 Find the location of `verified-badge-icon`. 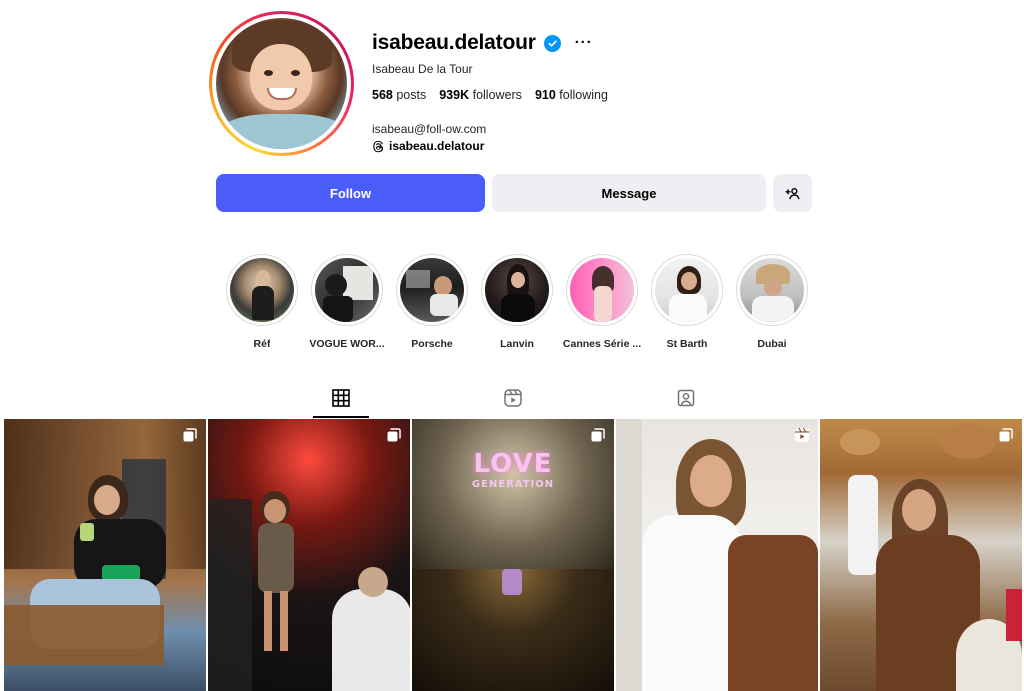

verified-badge-icon is located at coordinates (552, 43).